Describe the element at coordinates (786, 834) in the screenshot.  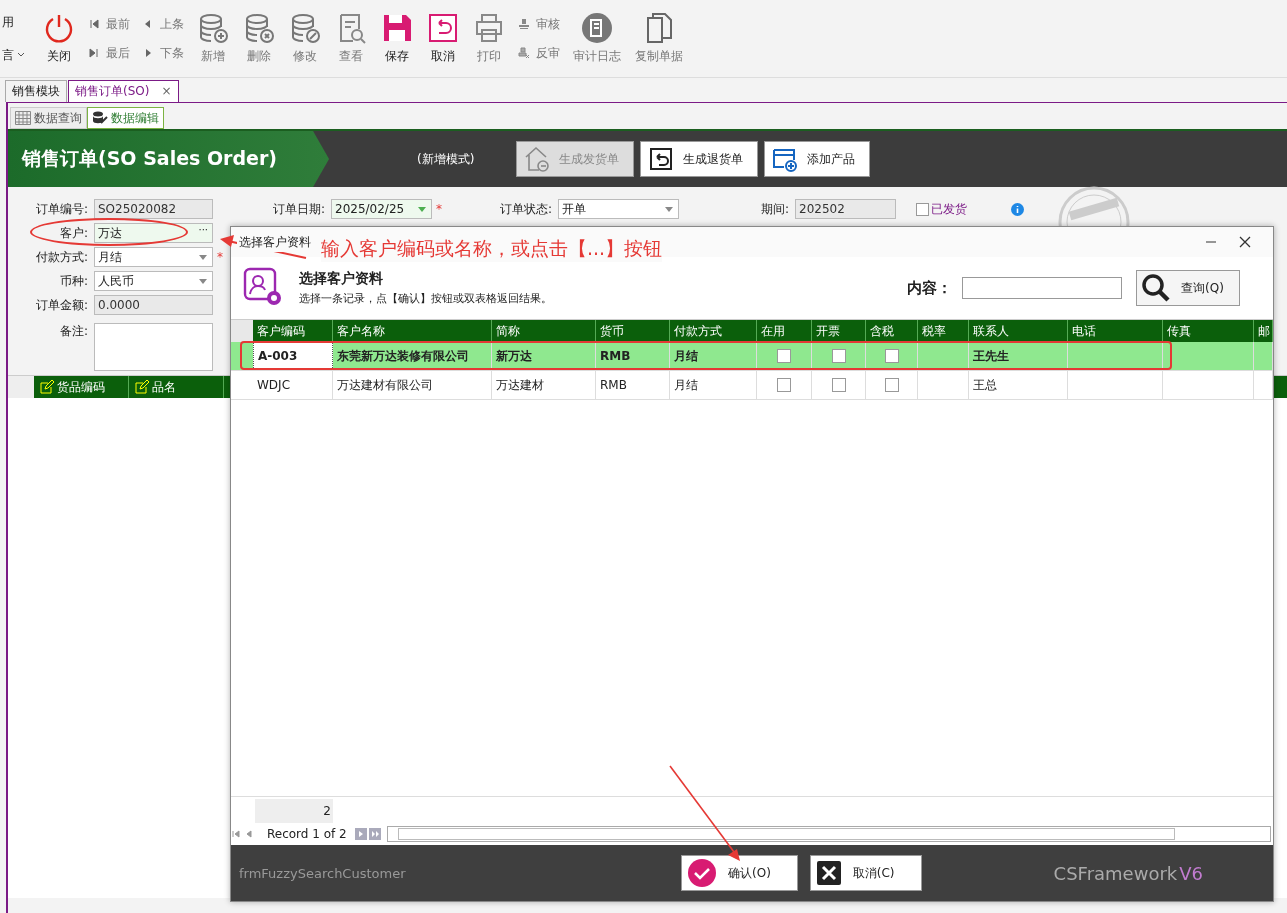
I see `scroll-thumb` at that location.